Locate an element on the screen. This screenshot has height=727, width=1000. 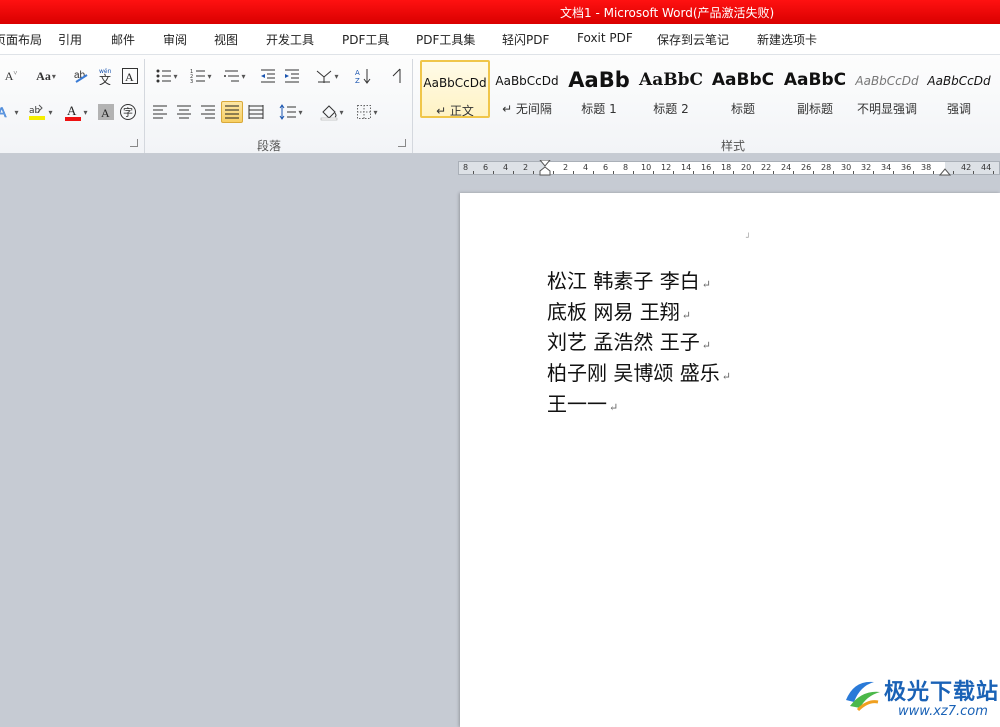
styles-group-label: 样式 is located at coordinates (733, 146).